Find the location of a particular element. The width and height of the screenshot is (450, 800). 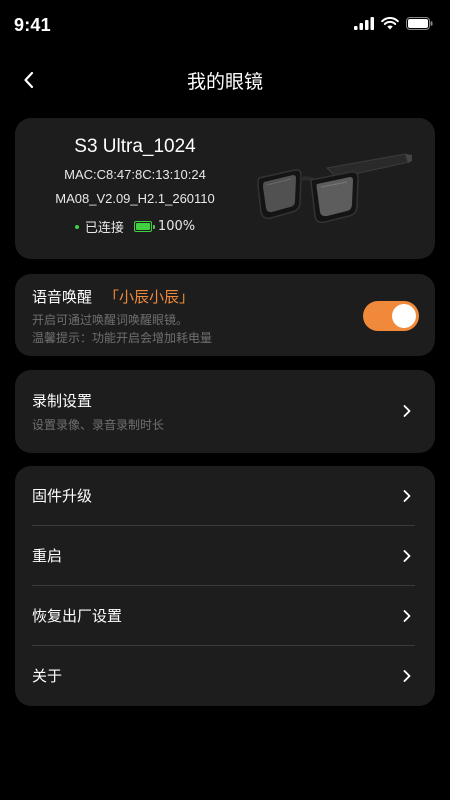

battery-percent: 100% is located at coordinates (176, 226).